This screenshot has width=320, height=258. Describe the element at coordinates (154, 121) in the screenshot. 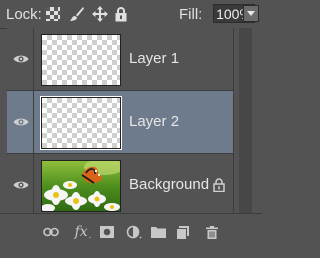

I see `layer-name: Layer 2` at that location.